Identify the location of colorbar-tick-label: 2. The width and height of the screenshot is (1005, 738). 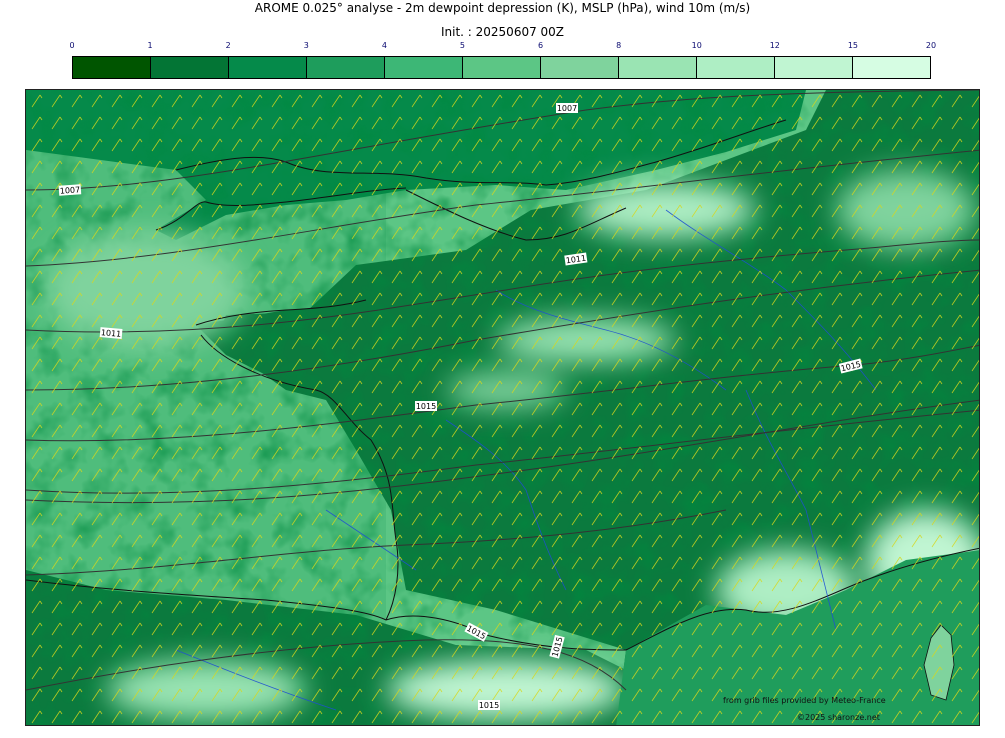
(228, 45).